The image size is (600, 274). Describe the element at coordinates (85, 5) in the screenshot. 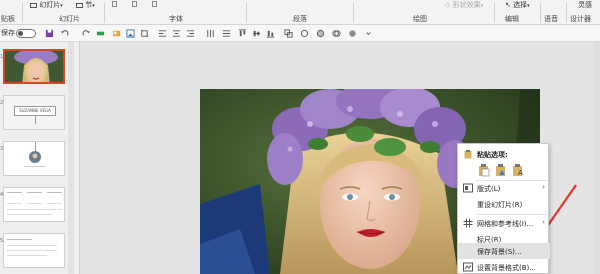

I see `section-button: 节▾` at that location.